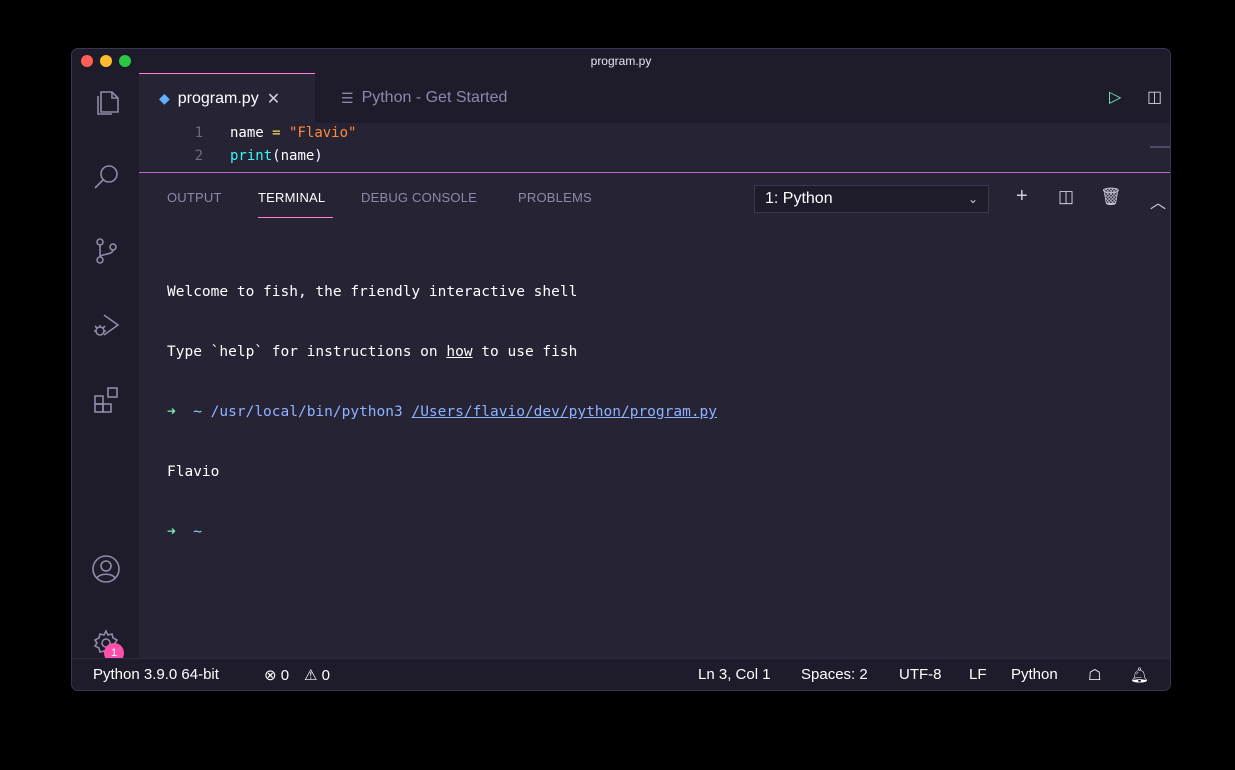 This screenshot has height=770, width=1235. What do you see at coordinates (1022, 196) in the screenshot?
I see `plus-icon: +` at bounding box center [1022, 196].